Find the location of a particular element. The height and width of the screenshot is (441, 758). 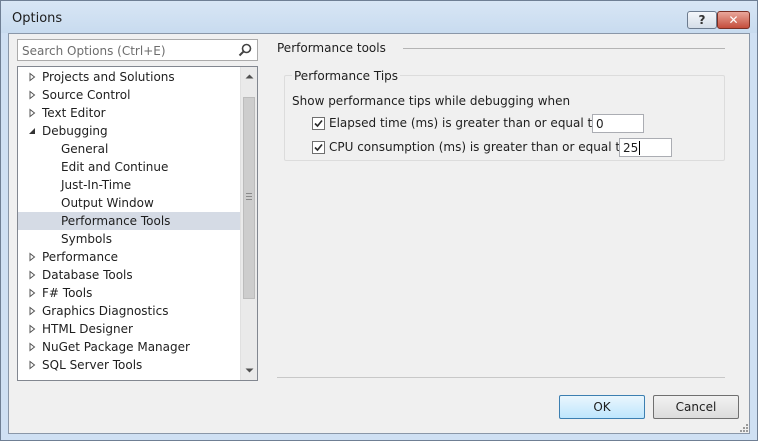

expanded-arrow-icon is located at coordinates (32, 131).